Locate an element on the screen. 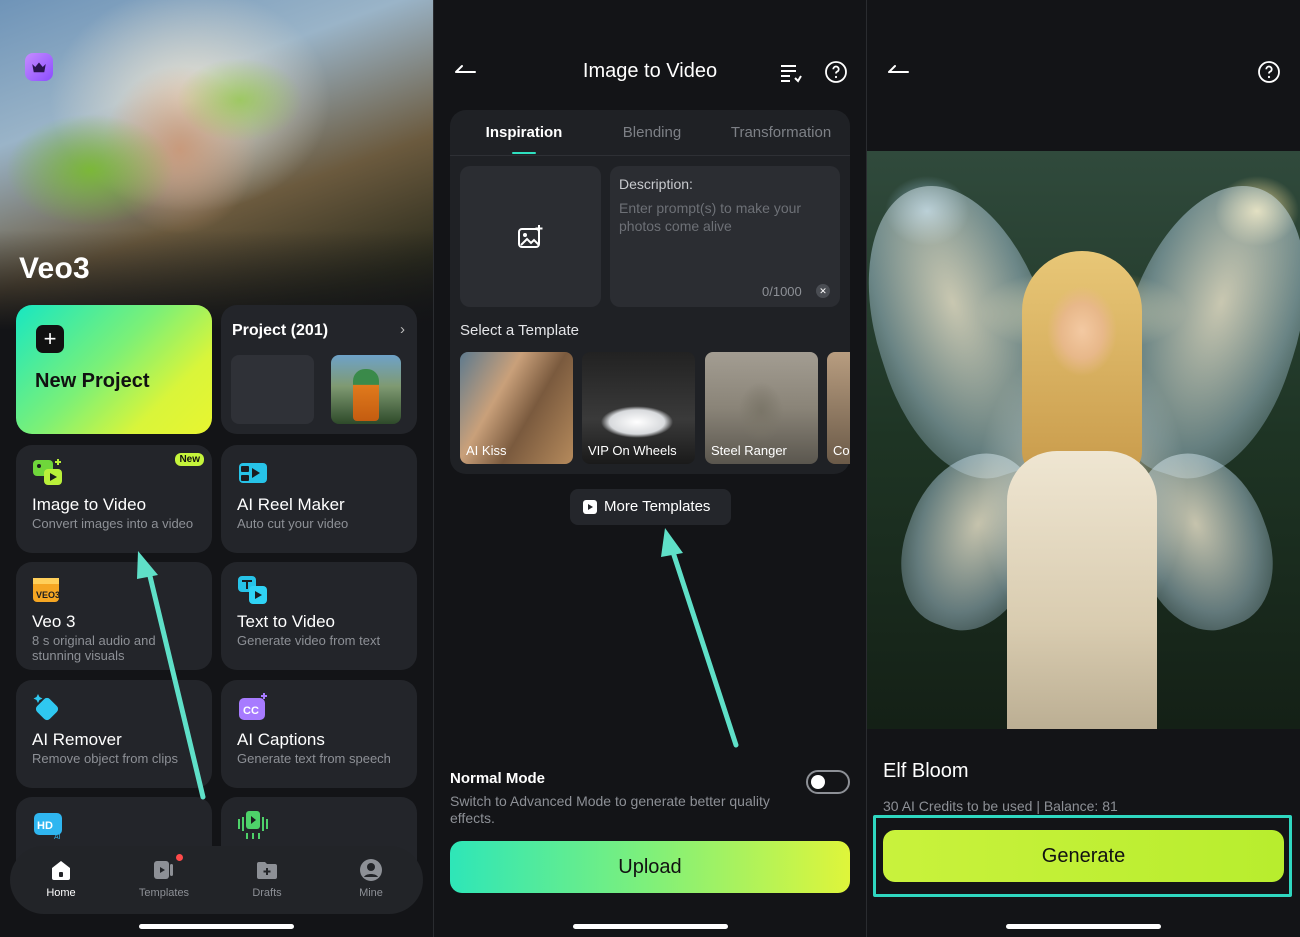 This screenshot has width=1300, height=937. tab-label: Templates is located at coordinates (164, 893).